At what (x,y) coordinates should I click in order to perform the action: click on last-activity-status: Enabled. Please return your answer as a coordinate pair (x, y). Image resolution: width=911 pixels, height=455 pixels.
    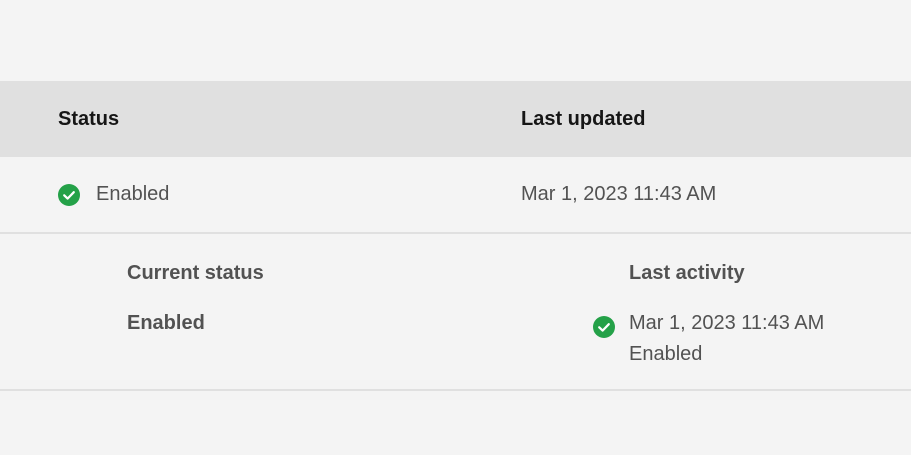
    Looking at the image, I should click on (666, 354).